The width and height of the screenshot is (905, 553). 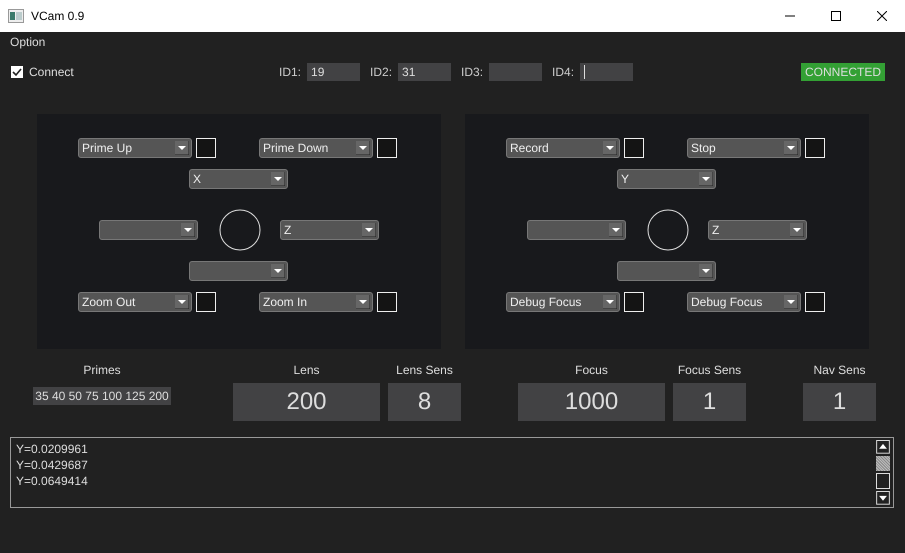 What do you see at coordinates (666, 179) in the screenshot?
I see `dropdown: Y` at bounding box center [666, 179].